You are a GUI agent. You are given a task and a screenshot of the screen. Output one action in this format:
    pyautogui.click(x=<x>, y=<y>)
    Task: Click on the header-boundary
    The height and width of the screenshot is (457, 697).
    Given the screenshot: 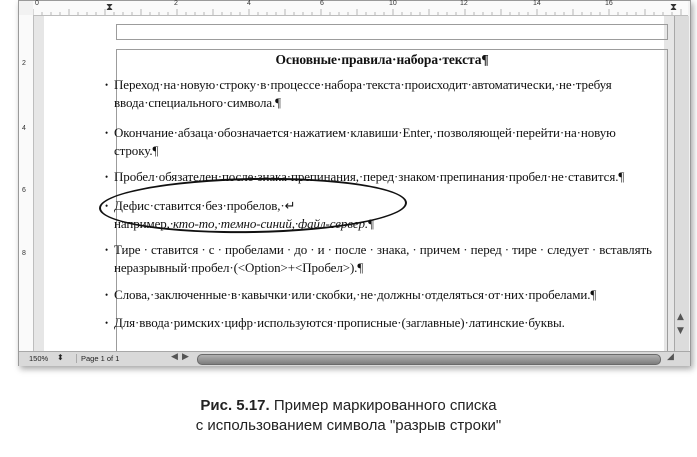 What is the action you would take?
    pyautogui.click(x=392, y=32)
    